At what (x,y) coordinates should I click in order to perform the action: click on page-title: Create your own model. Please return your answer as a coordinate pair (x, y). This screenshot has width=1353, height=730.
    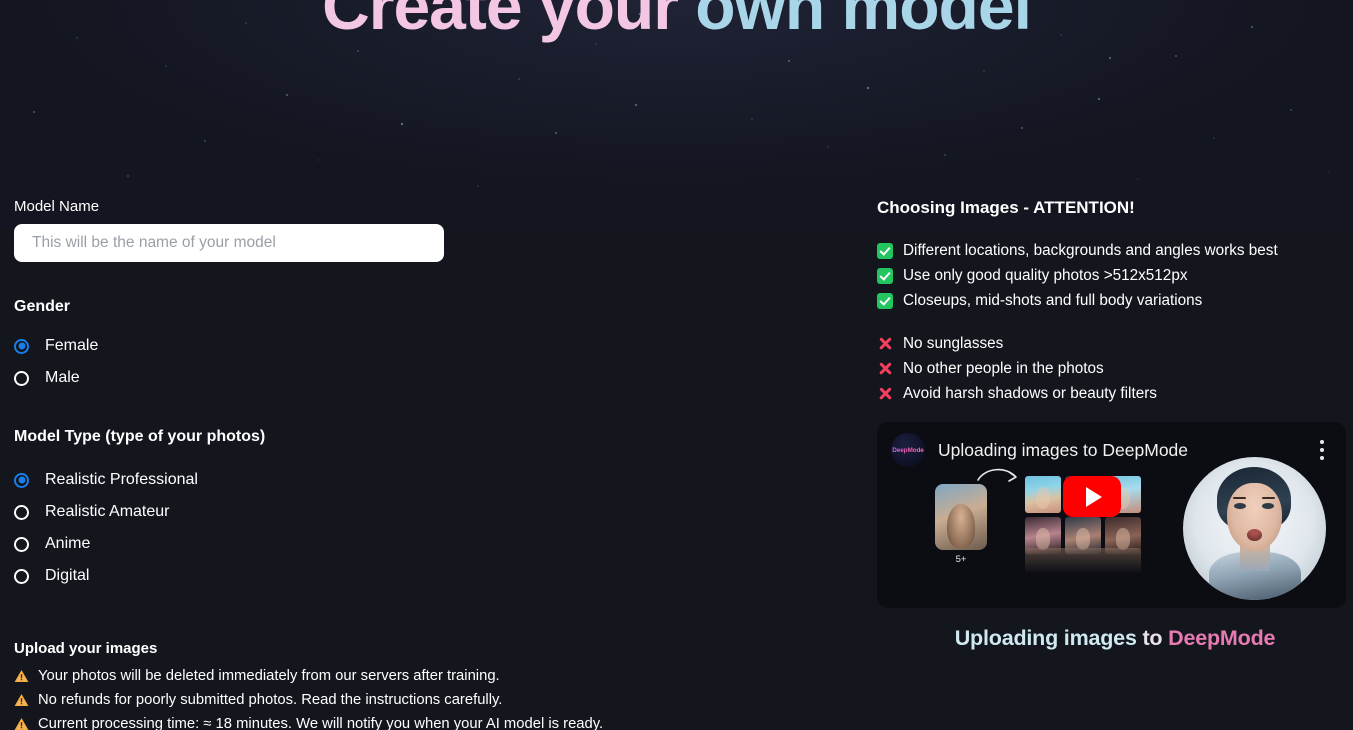
    Looking at the image, I should click on (676, 20).